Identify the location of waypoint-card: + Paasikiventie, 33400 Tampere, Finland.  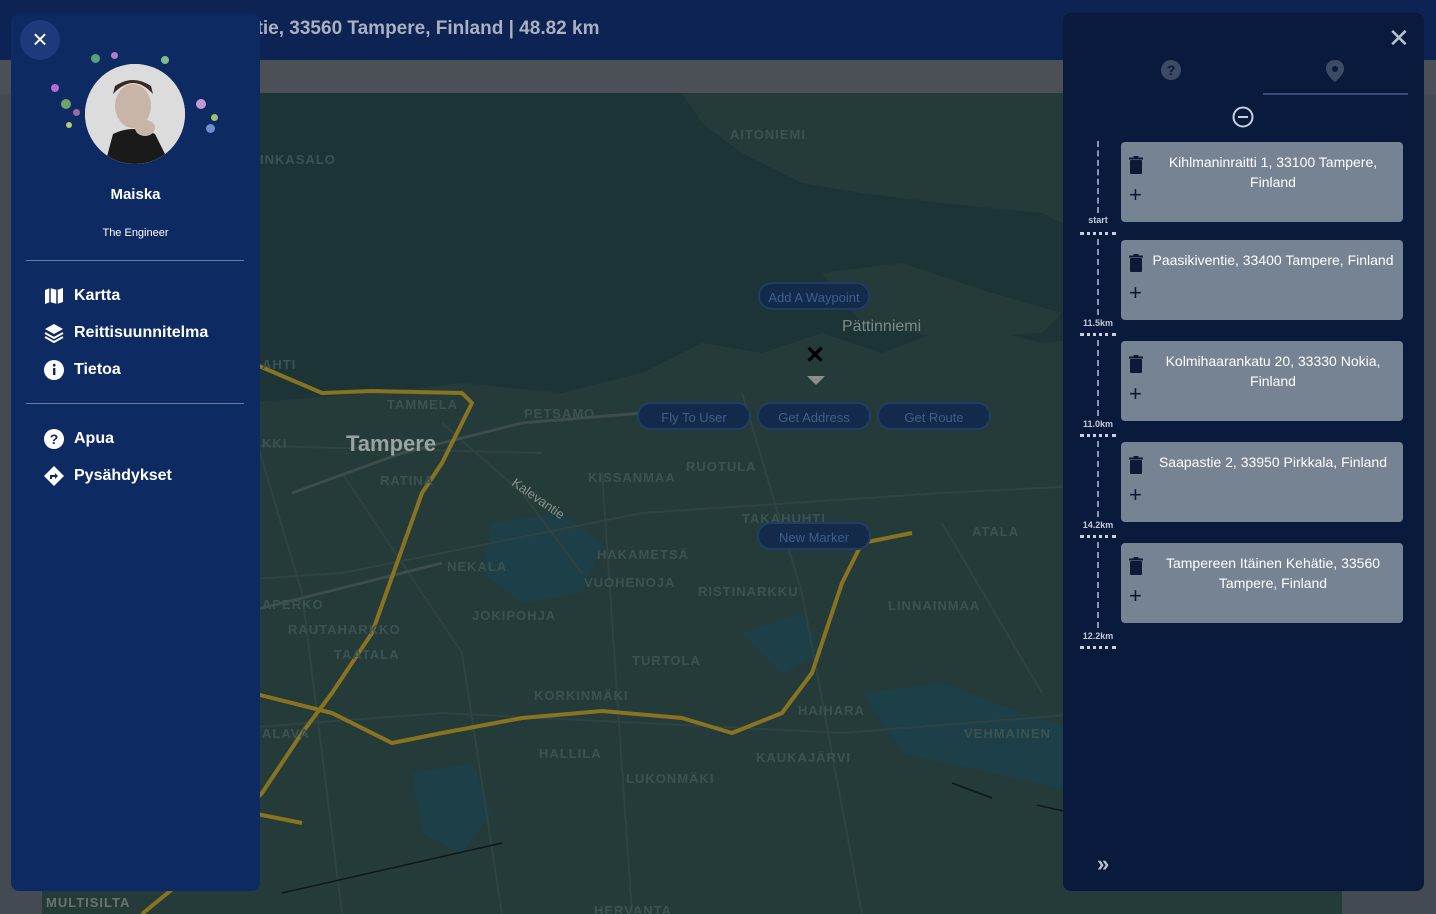
(1262, 280).